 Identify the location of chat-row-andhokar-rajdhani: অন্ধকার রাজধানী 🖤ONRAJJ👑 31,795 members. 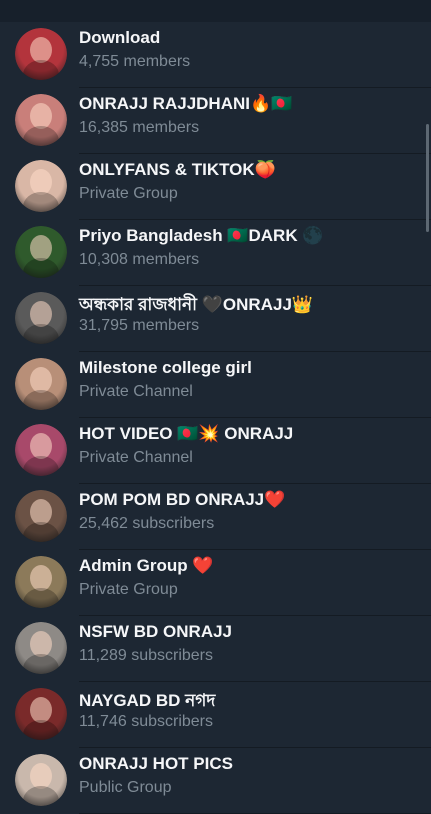
(215, 319).